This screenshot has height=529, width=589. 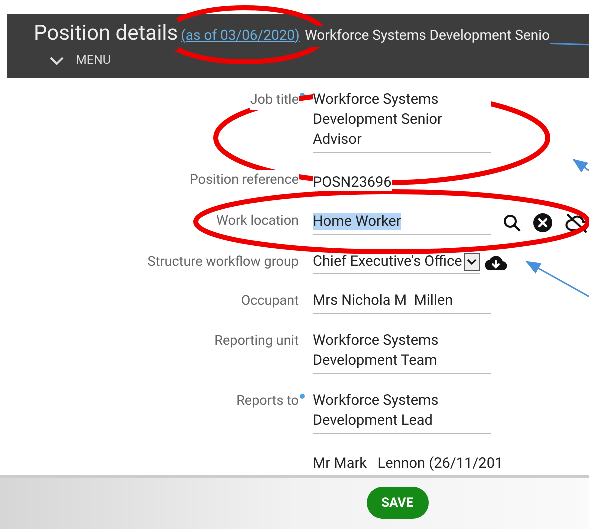 I want to click on lookup-field: Home Worker, so click(x=402, y=222).